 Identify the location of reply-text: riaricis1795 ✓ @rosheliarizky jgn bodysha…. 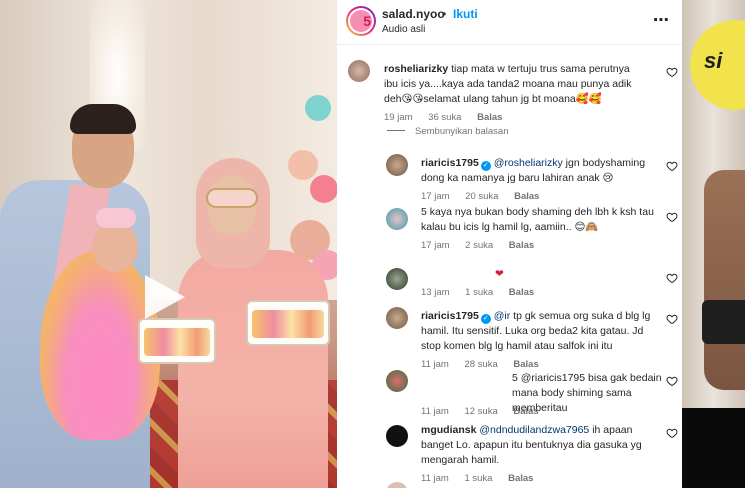
(541, 171).